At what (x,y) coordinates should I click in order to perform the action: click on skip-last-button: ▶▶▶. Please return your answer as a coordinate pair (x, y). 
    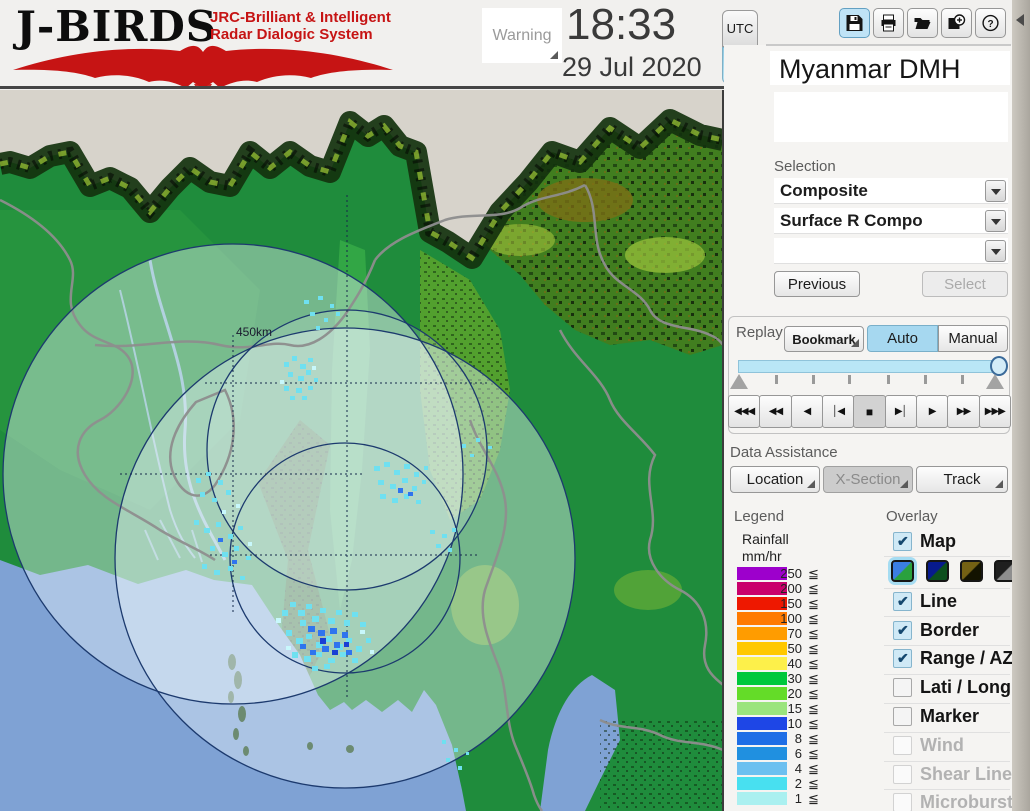
    Looking at the image, I should click on (994, 411).